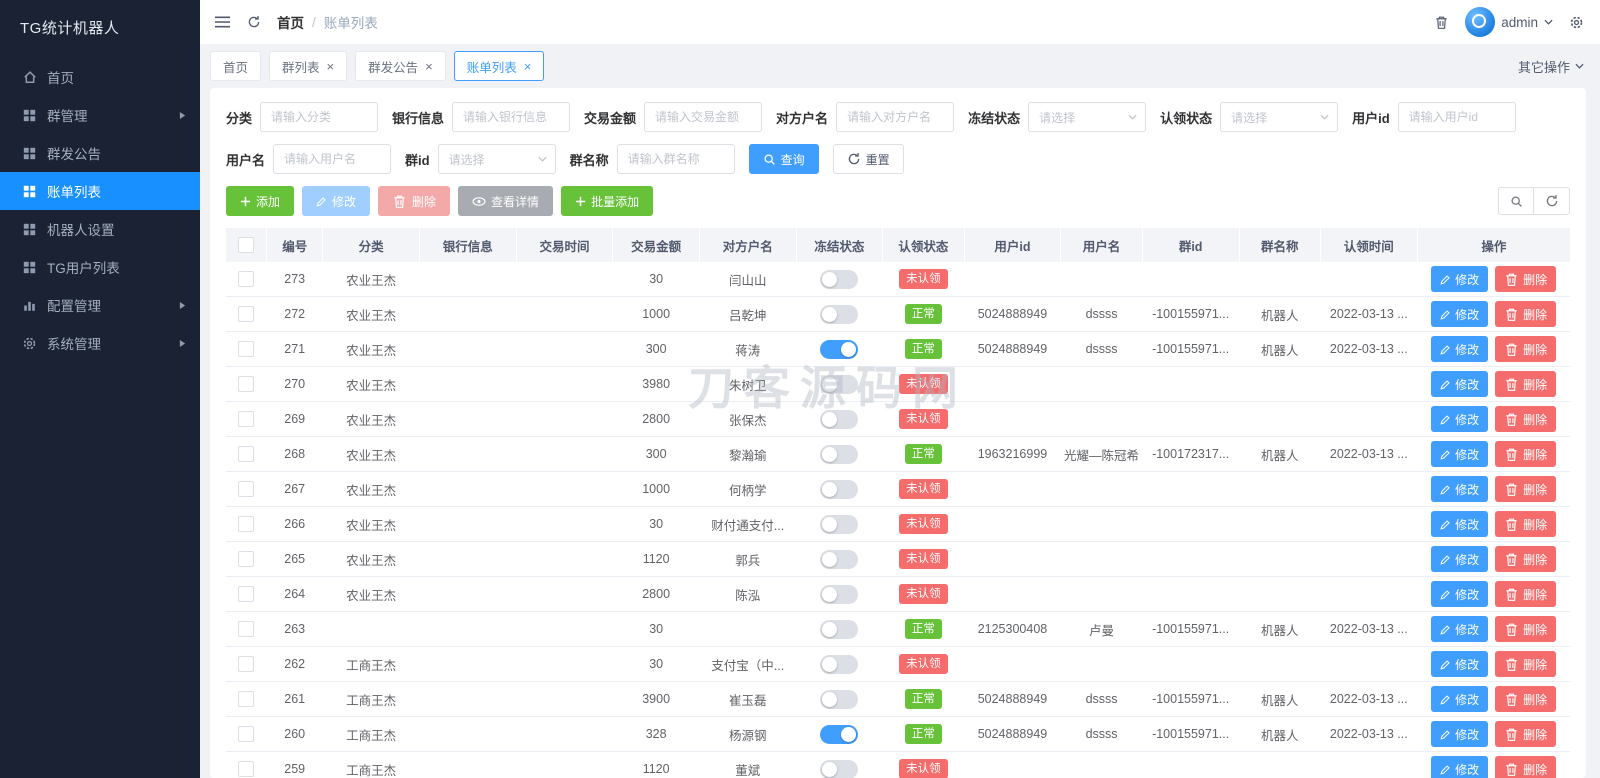 The width and height of the screenshot is (1600, 778). What do you see at coordinates (100, 343) in the screenshot?
I see `sidebar-item-system-manage: 系统管理` at bounding box center [100, 343].